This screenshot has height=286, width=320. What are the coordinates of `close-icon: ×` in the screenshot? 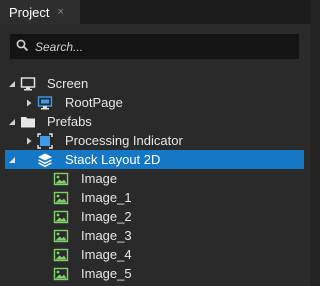 It's located at (60, 12).